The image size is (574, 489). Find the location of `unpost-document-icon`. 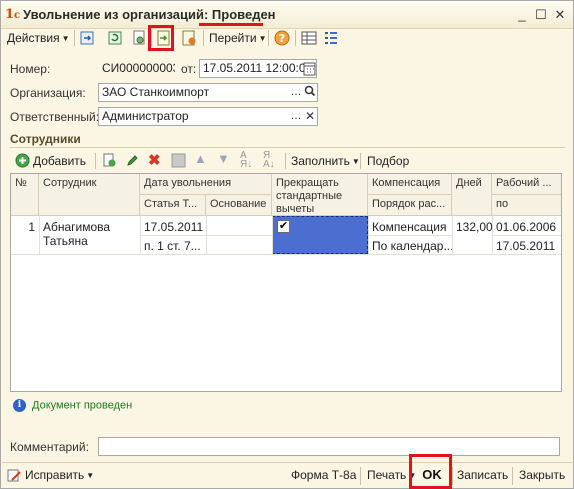

unpost-document-icon is located at coordinates (189, 38).